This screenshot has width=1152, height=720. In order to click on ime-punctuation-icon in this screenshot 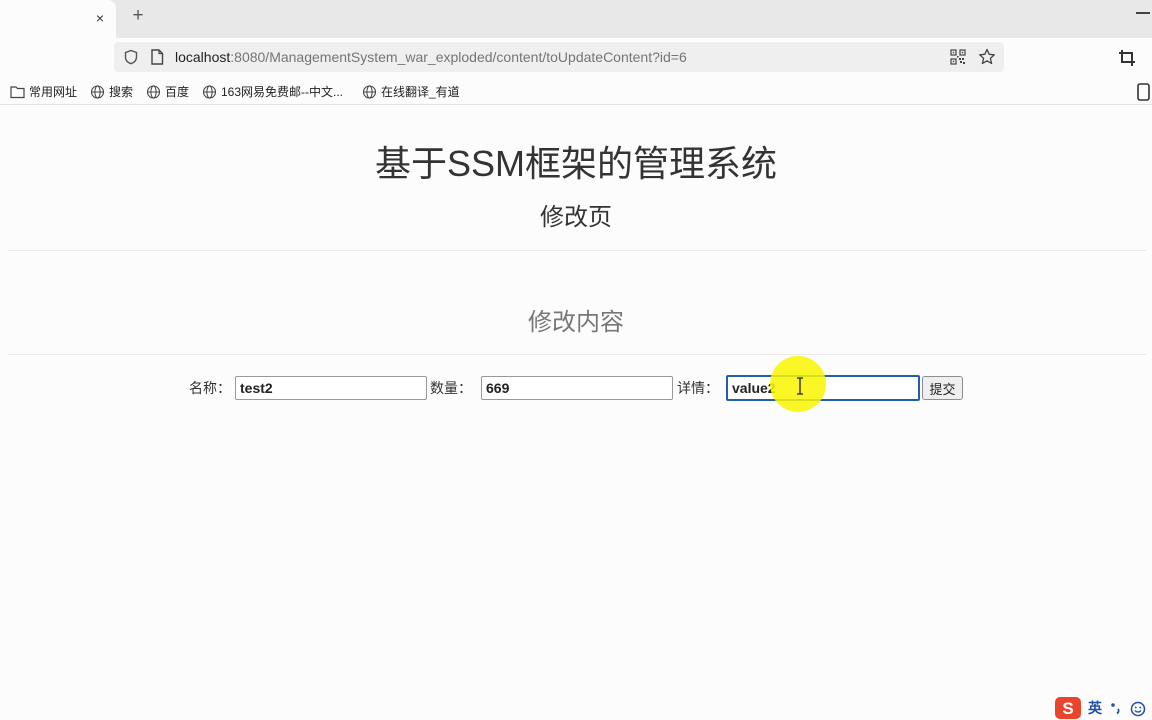, I will do `click(1116, 708)`.